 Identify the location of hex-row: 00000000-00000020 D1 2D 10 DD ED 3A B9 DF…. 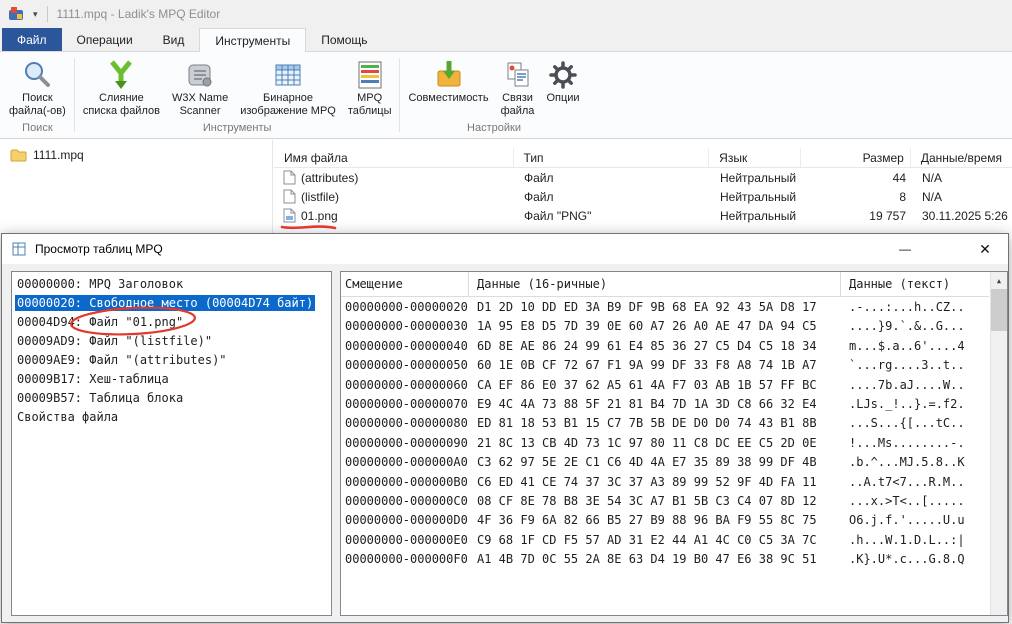
(665, 307).